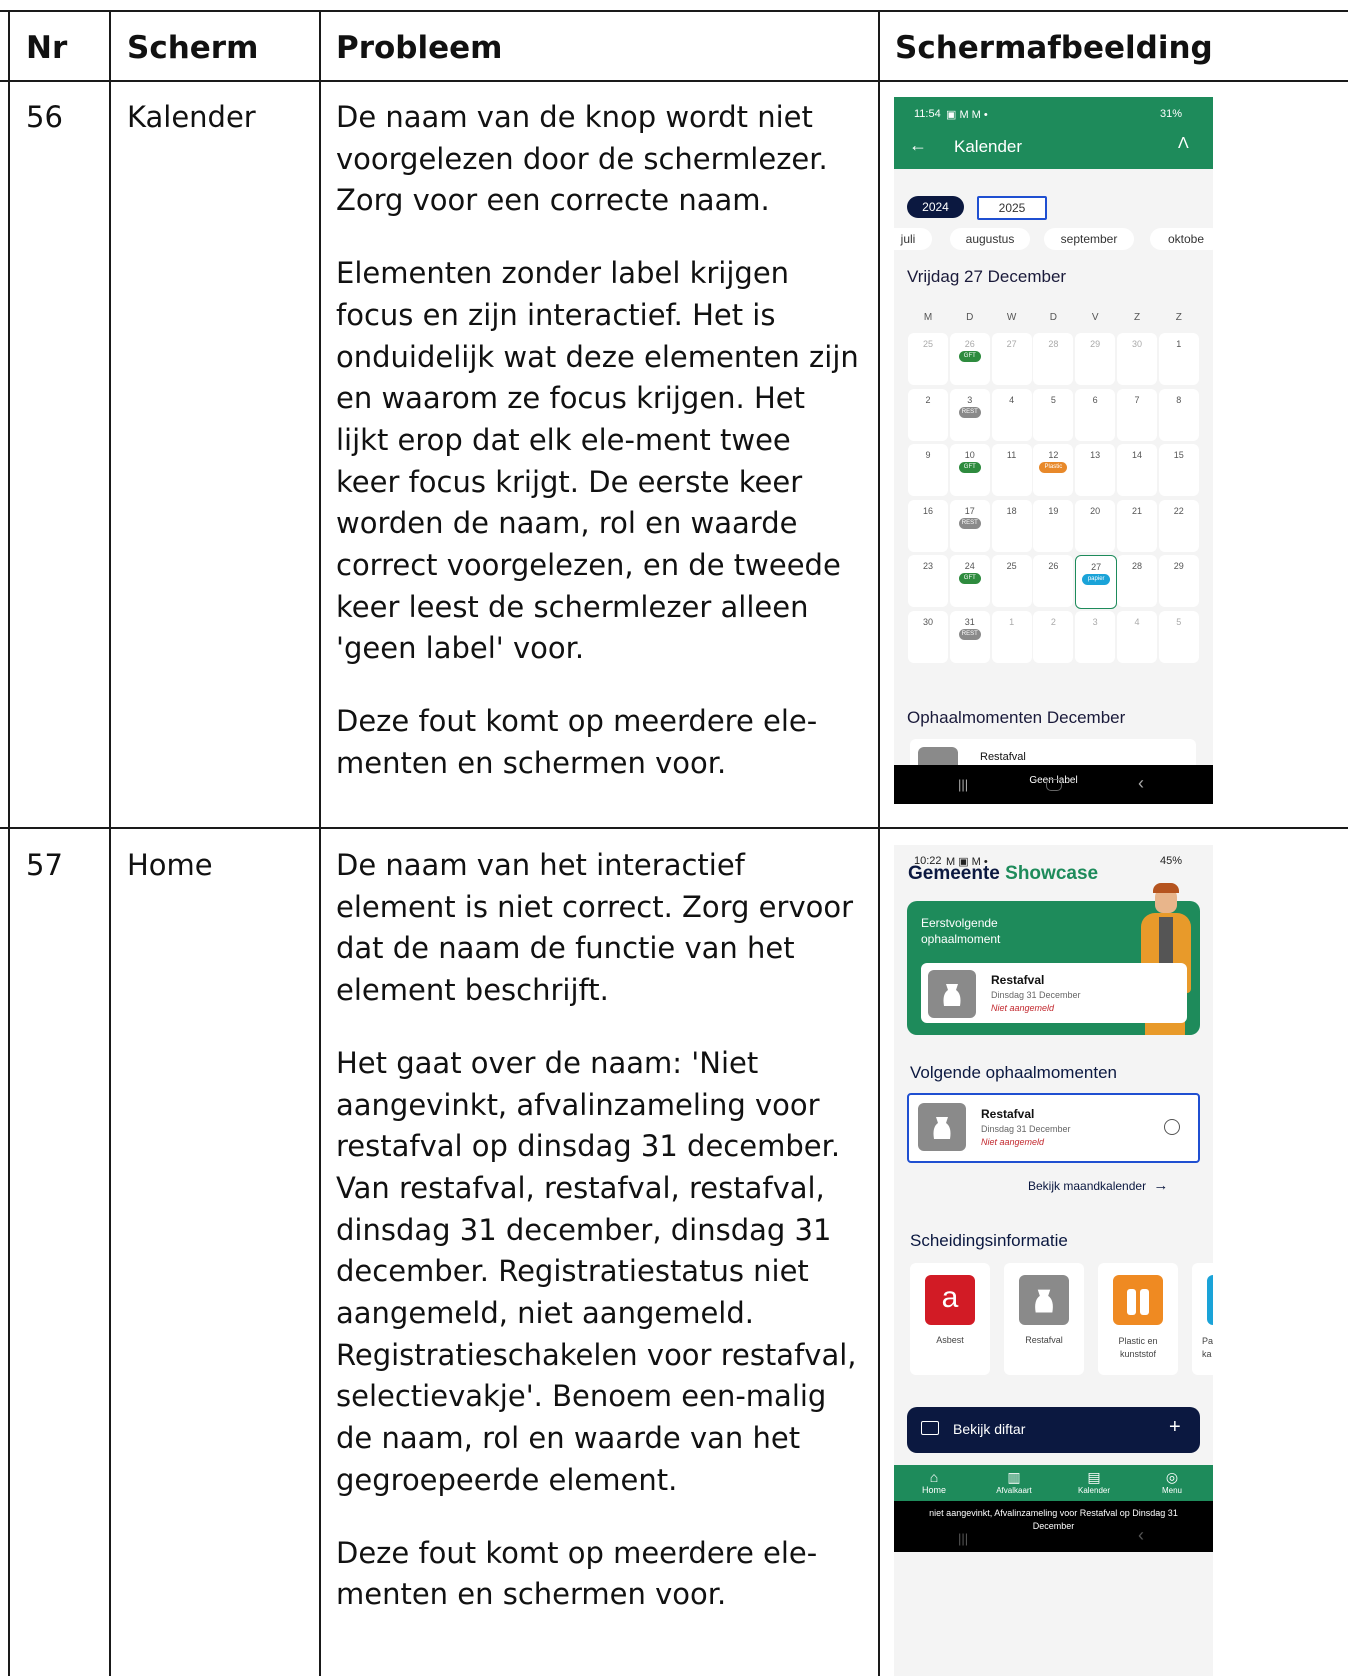 Image resolution: width=1348 pixels, height=1676 pixels. Describe the element at coordinates (1053, 566) in the screenshot. I see `day-number: 26` at that location.